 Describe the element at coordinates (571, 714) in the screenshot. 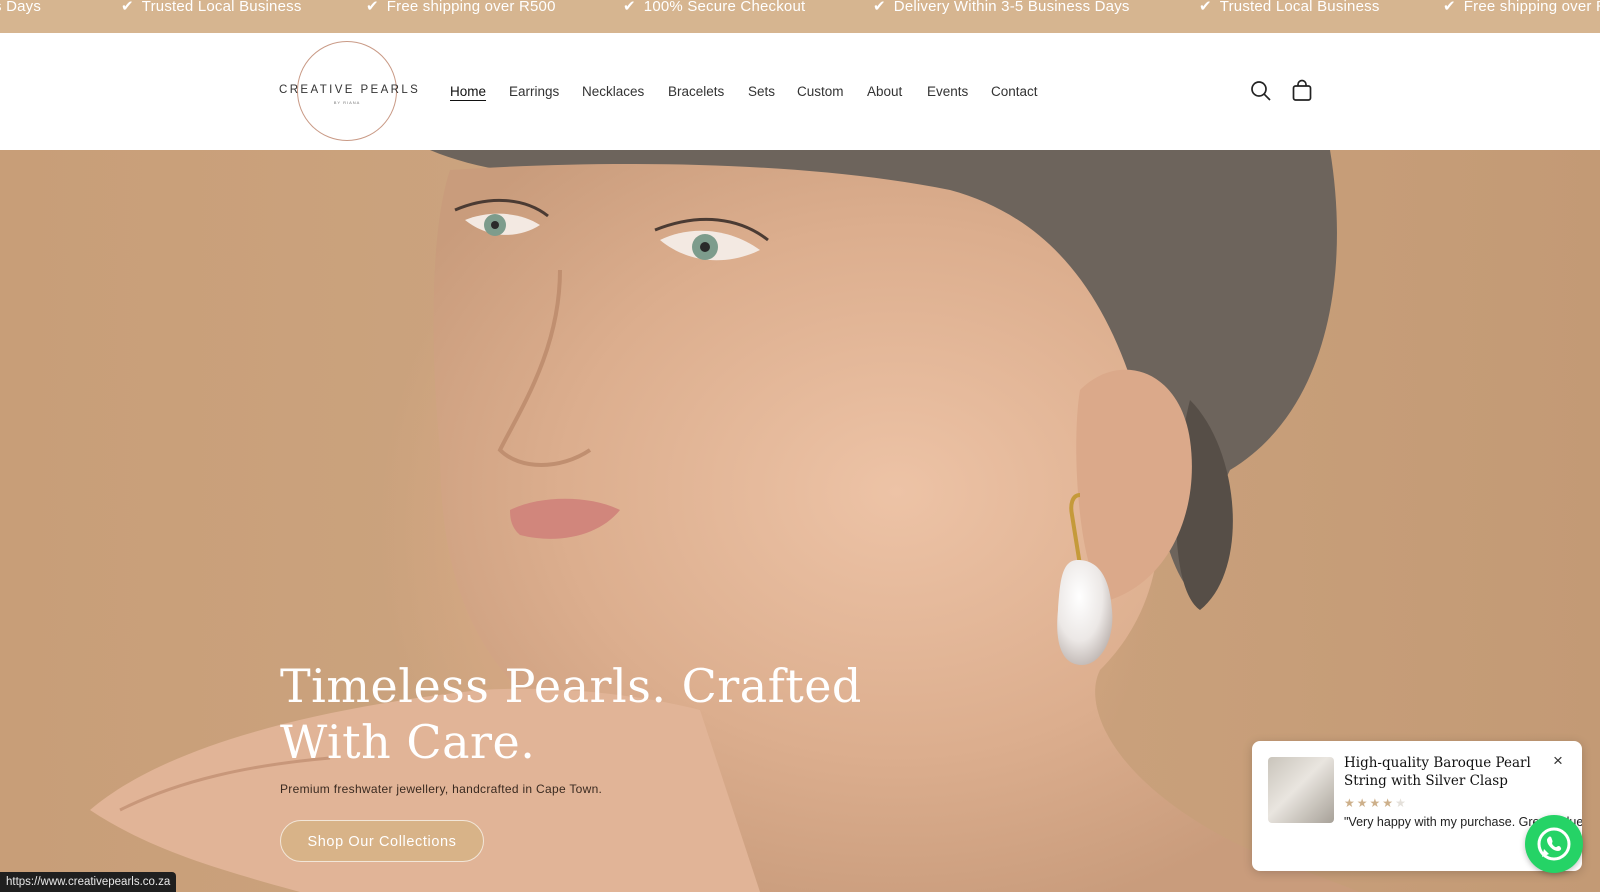

I see `hero-title: Timeless Pearls. Crafted With Care.` at that location.